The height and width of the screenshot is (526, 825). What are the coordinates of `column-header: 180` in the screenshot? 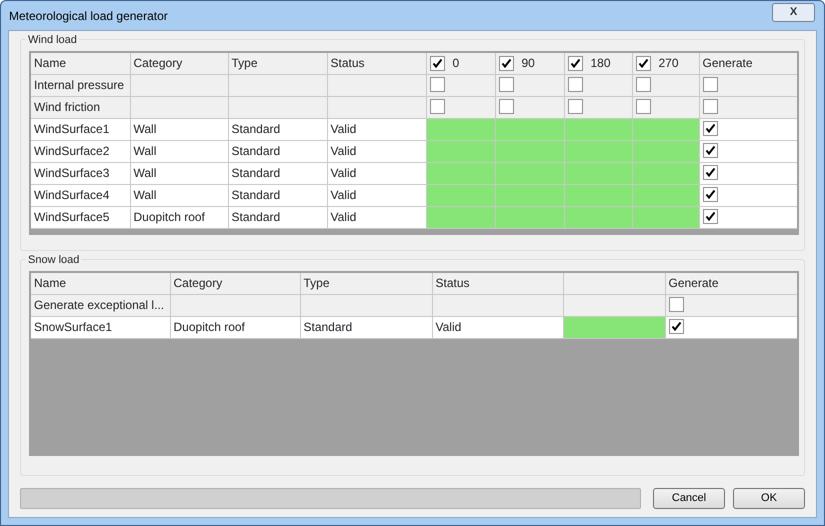 It's located at (600, 63).